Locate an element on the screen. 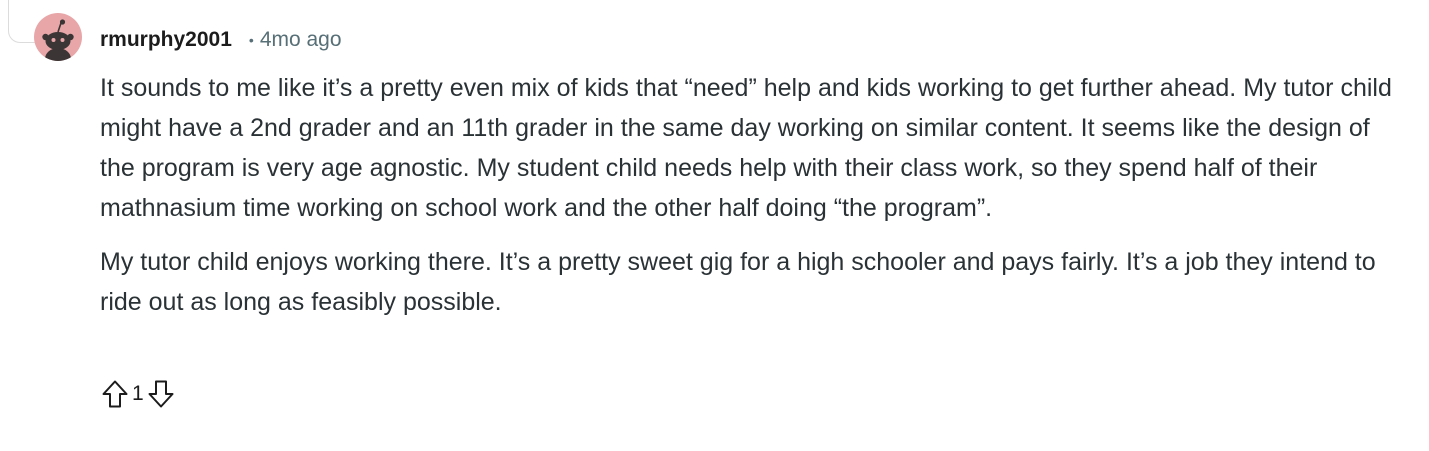  downvote-button is located at coordinates (161, 394).